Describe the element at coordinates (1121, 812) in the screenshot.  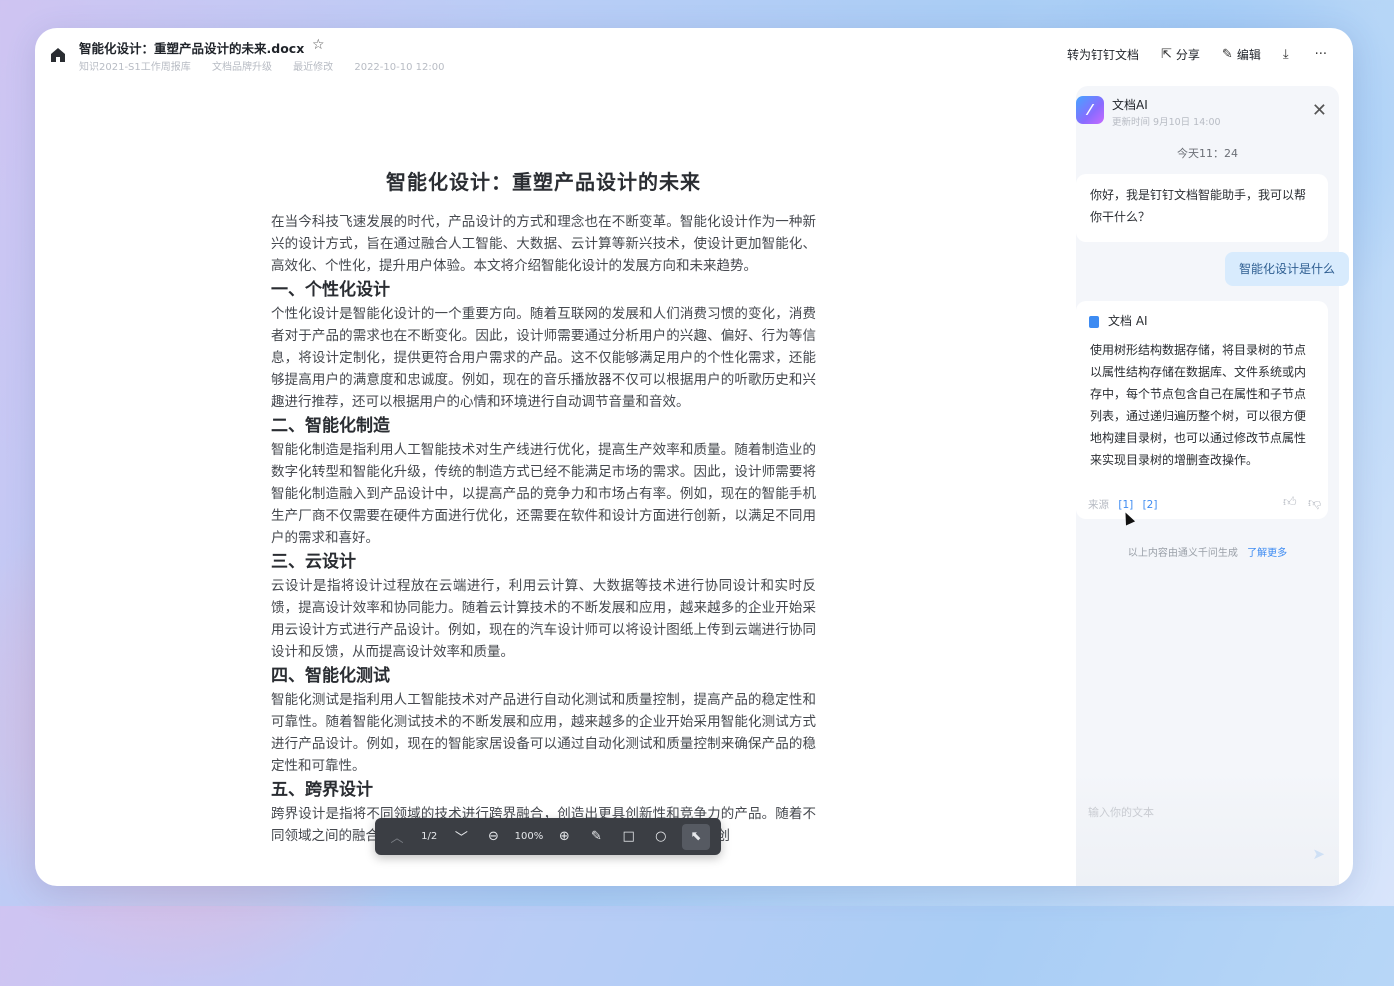
I see `chat-input: 输入你的文本` at that location.